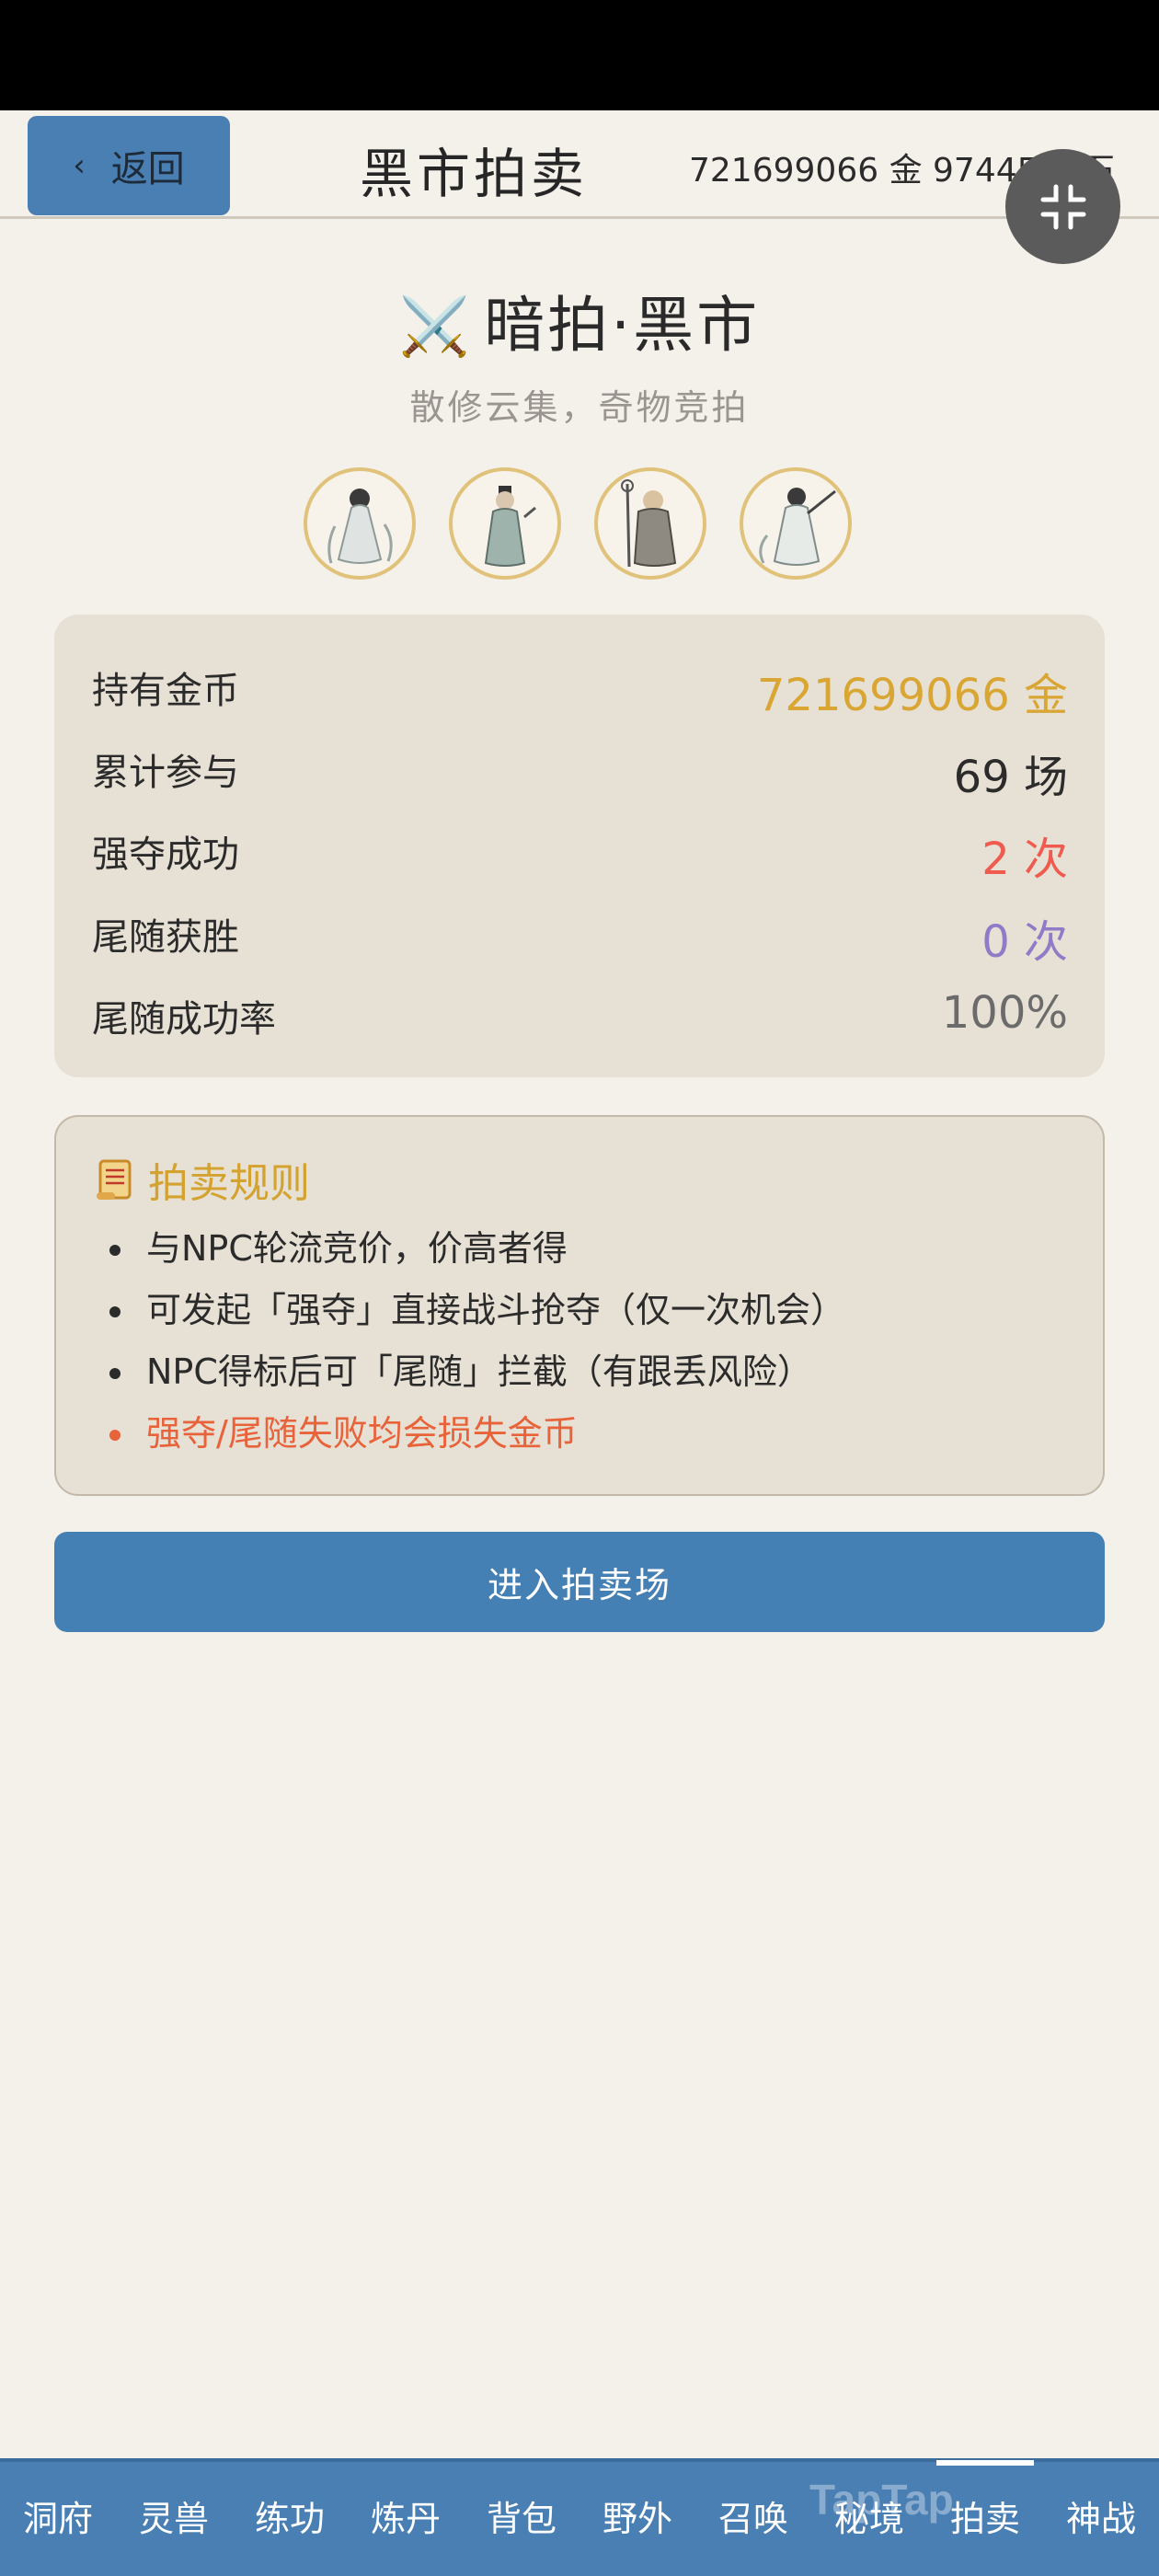 This screenshot has height=2576, width=1159. I want to click on stat-value: 100%, so click(1004, 1013).